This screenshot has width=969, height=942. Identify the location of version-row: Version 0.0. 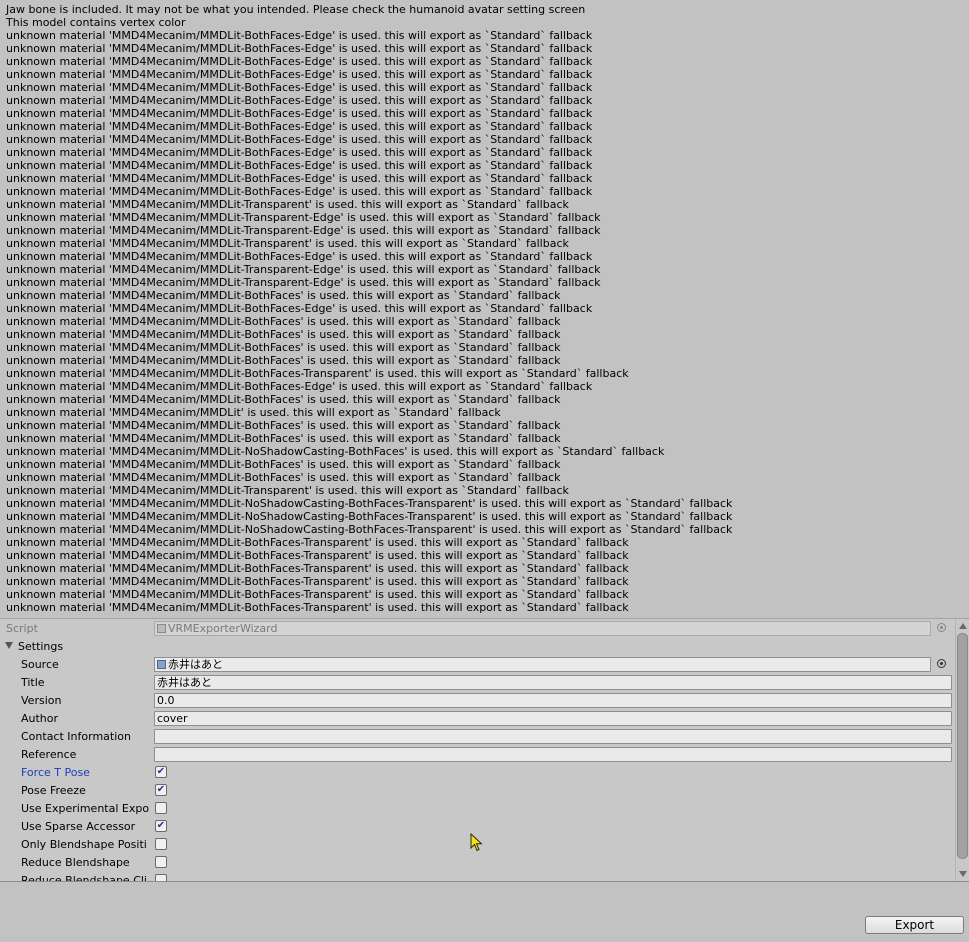
(477, 701).